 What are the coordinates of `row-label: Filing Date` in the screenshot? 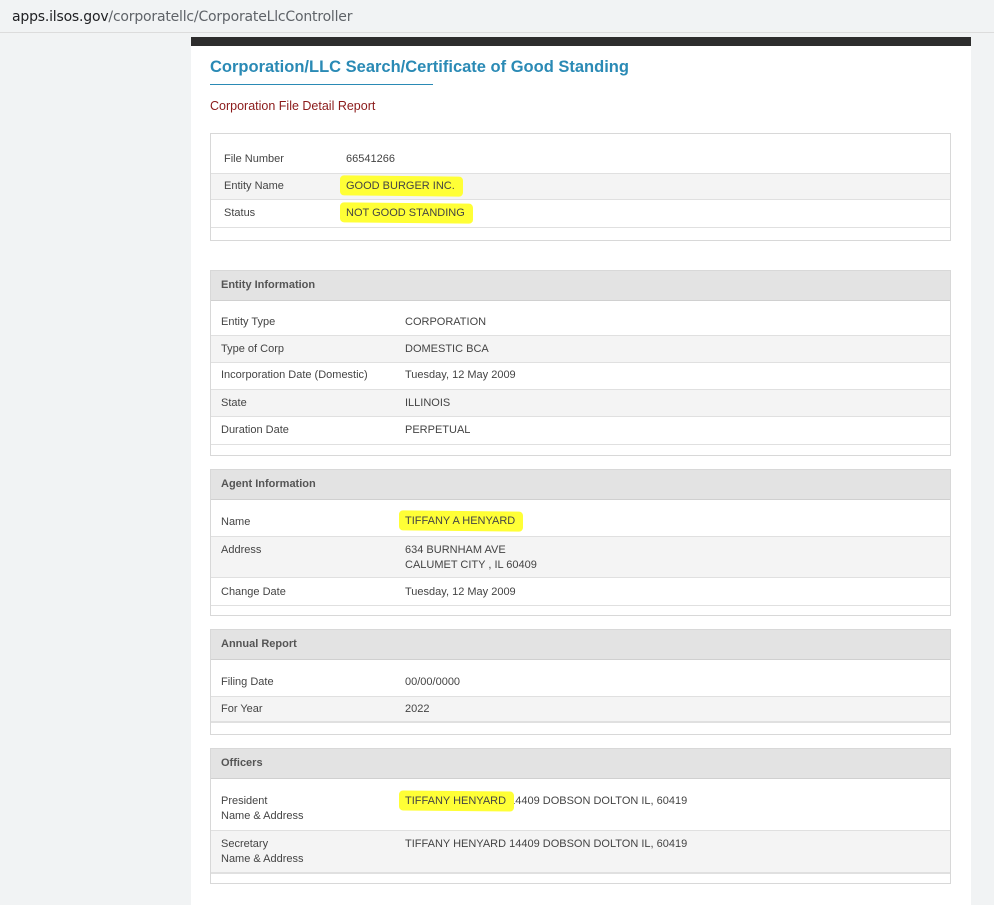 It's located at (247, 682).